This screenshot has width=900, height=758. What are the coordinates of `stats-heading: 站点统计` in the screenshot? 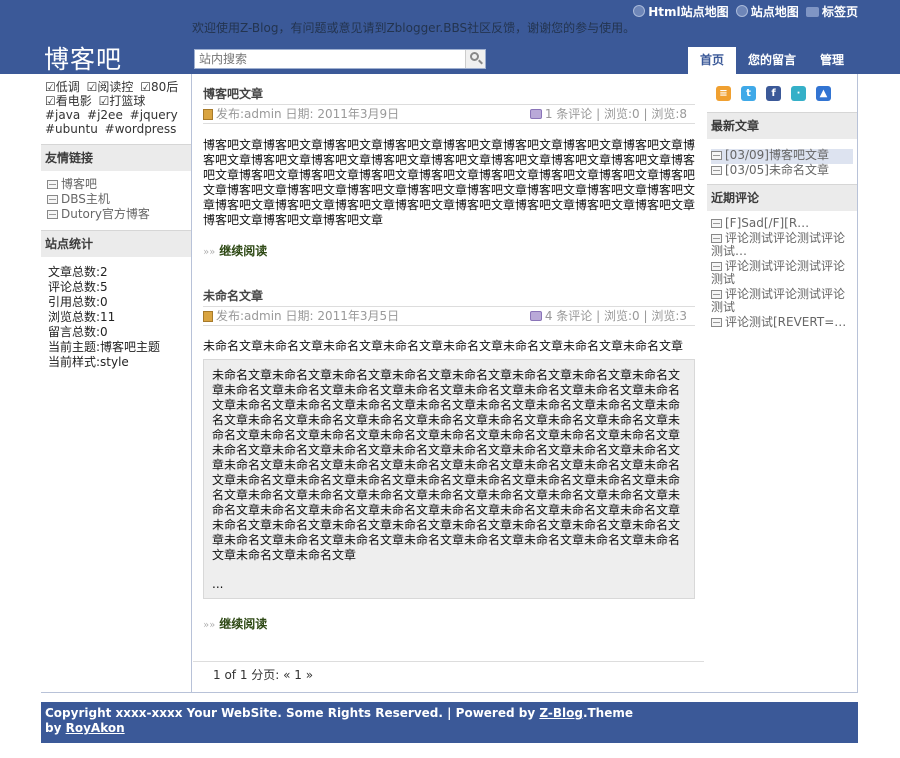 It's located at (116, 243).